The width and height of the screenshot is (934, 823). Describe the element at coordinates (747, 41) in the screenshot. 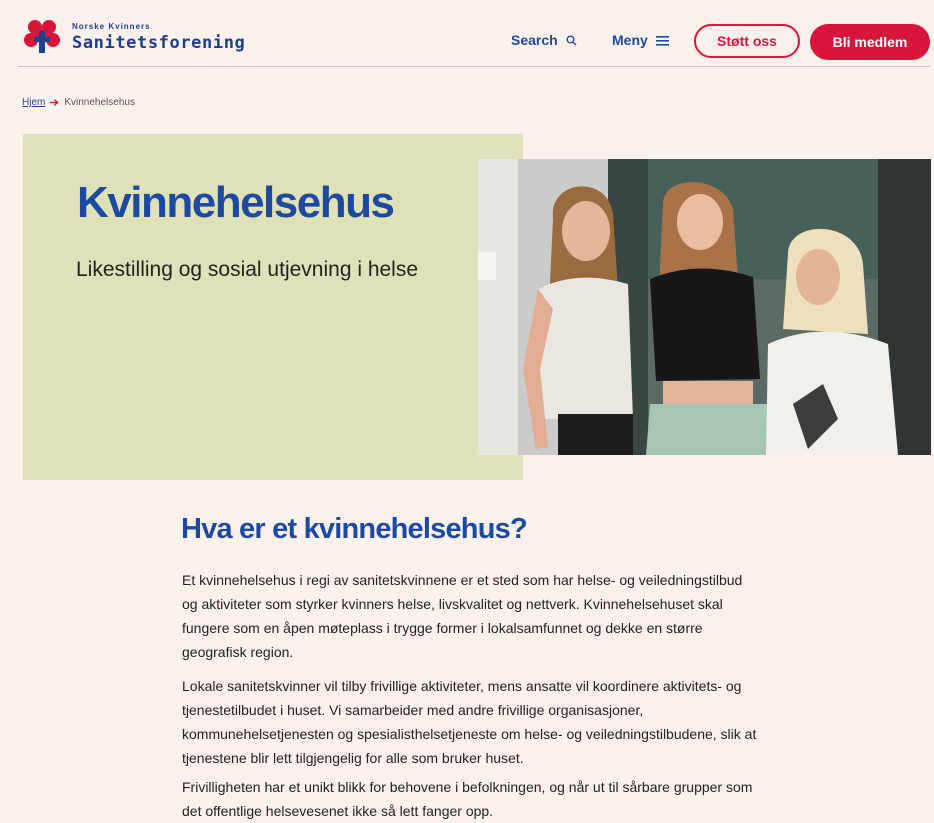

I see `support-button: Støtt oss` at that location.